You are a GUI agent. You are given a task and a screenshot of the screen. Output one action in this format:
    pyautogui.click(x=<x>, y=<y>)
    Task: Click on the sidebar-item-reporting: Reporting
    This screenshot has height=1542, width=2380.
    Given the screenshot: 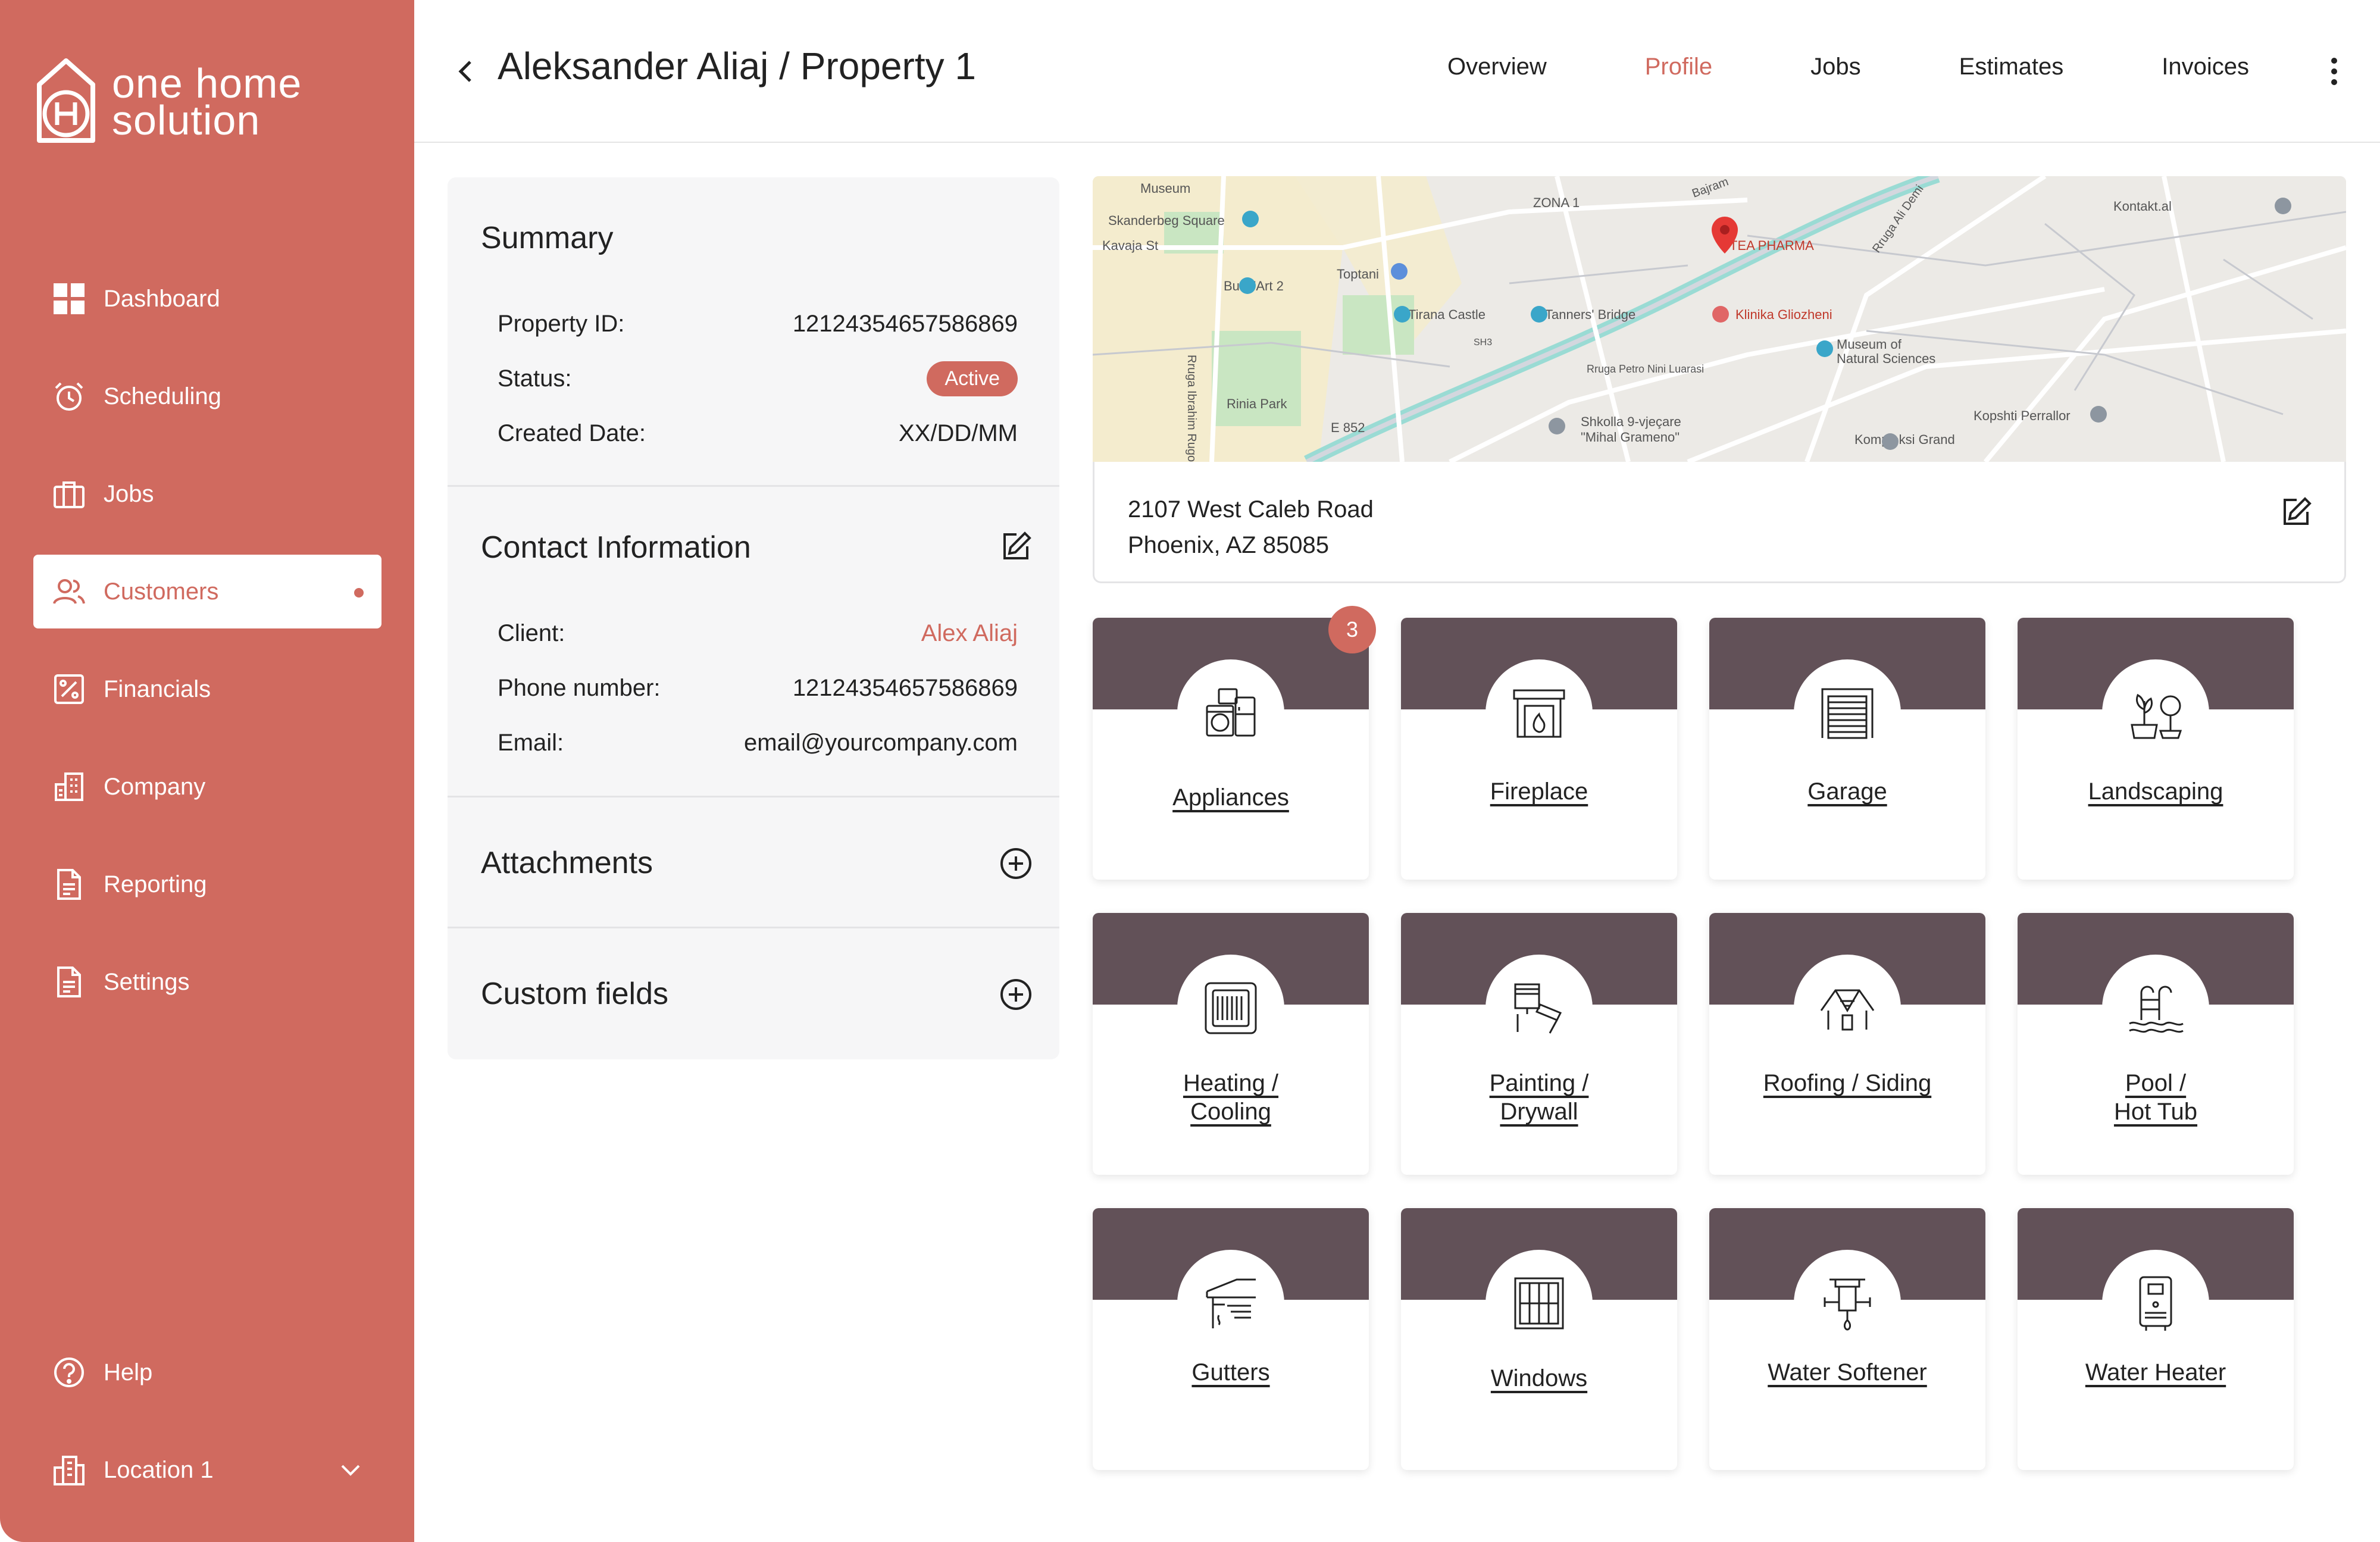 What is the action you would take?
    pyautogui.click(x=207, y=884)
    